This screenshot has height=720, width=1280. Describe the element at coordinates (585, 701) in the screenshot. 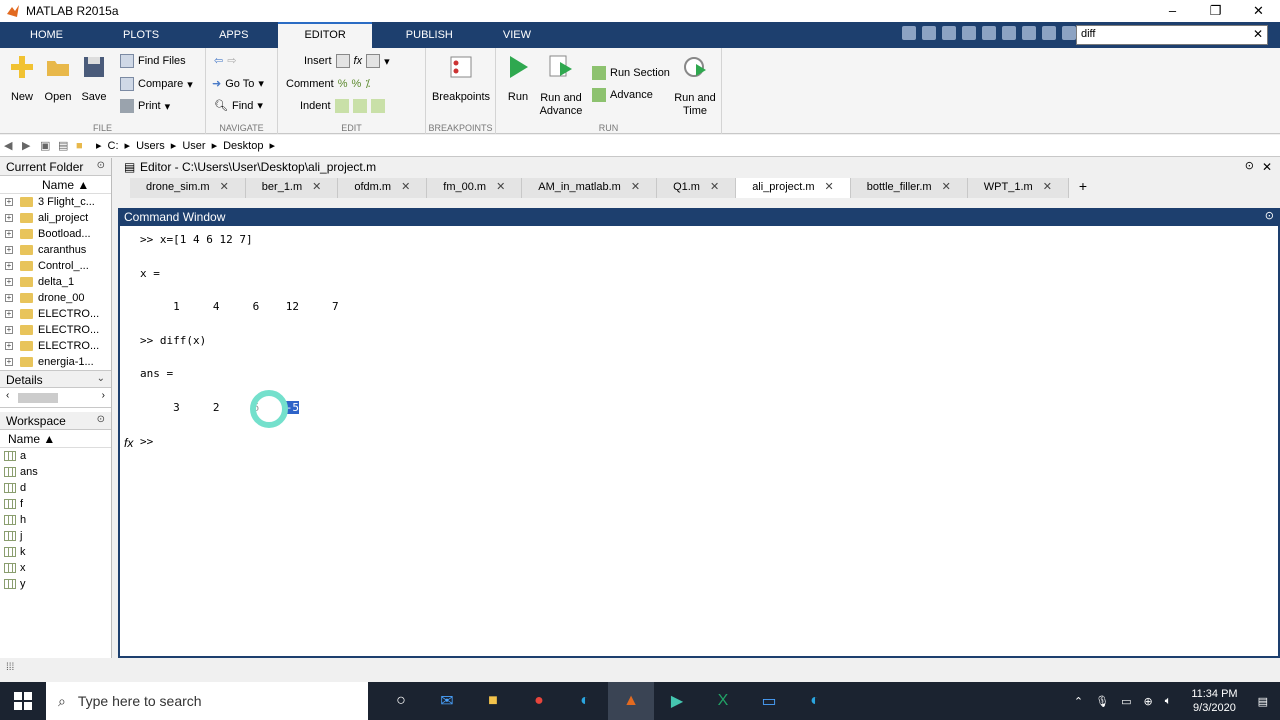

I see `edge-icon: ◐` at that location.